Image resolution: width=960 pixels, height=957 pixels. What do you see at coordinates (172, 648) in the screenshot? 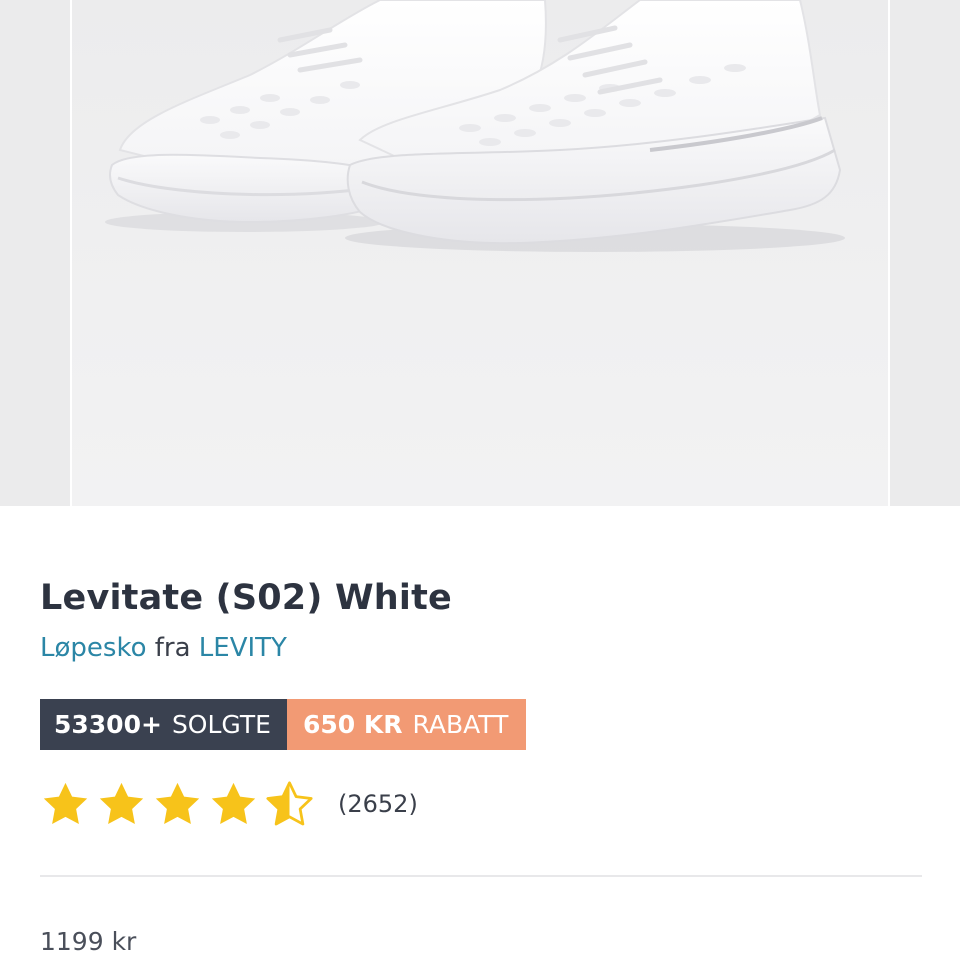
I see `from-text: fra` at bounding box center [172, 648].